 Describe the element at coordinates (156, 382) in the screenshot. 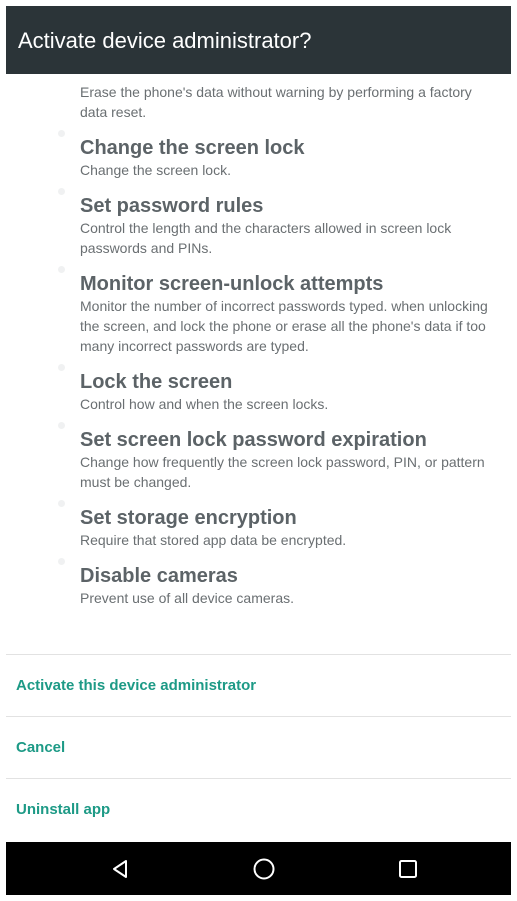

I see `permission-title: Lock the screen` at that location.